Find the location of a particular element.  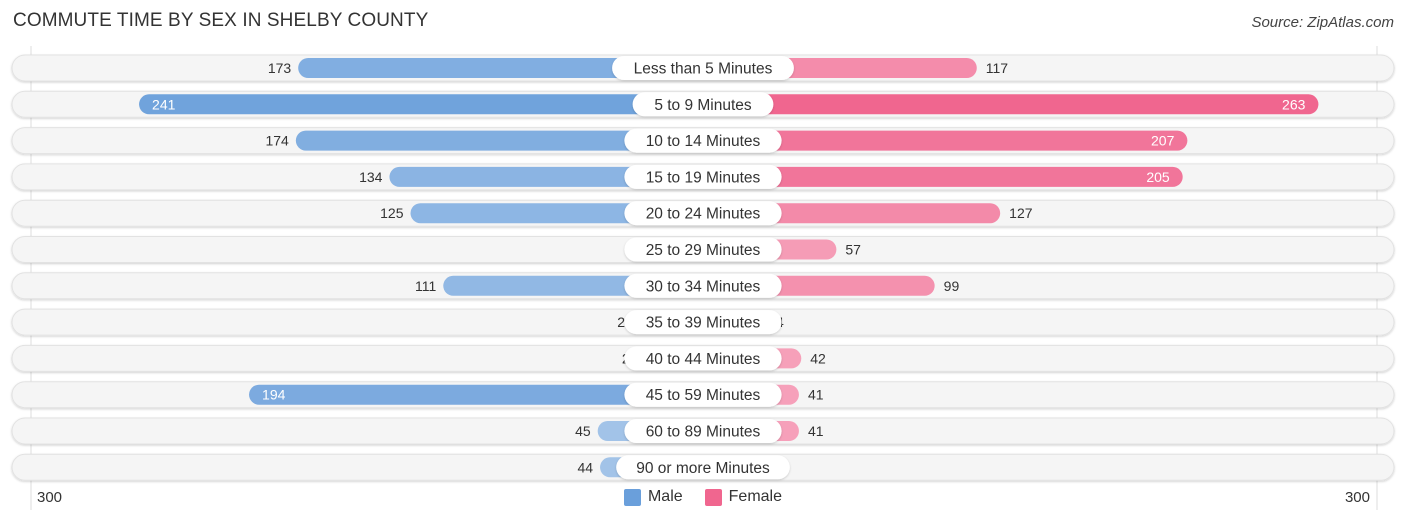

value-label-male: 44 is located at coordinates (585, 467).